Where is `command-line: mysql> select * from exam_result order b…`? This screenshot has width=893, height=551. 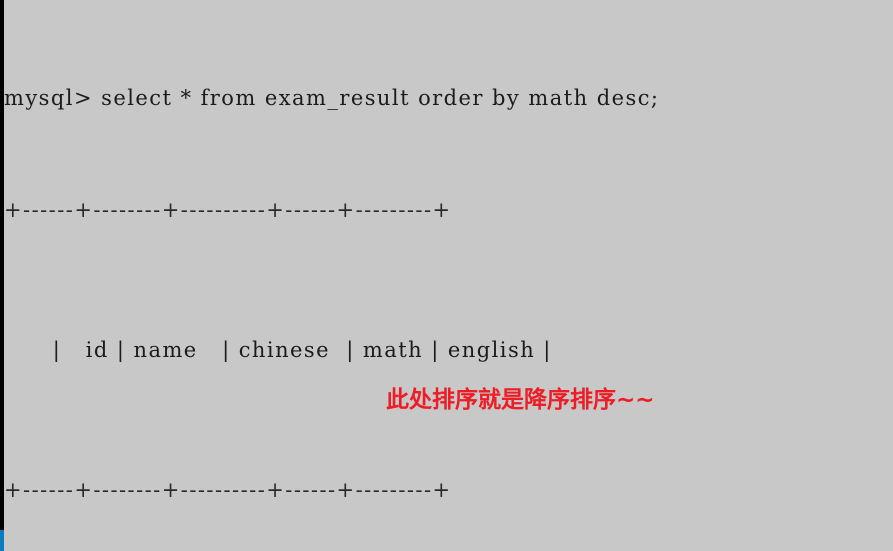 command-line: mysql> select * from exam_result order b… is located at coordinates (332, 98).